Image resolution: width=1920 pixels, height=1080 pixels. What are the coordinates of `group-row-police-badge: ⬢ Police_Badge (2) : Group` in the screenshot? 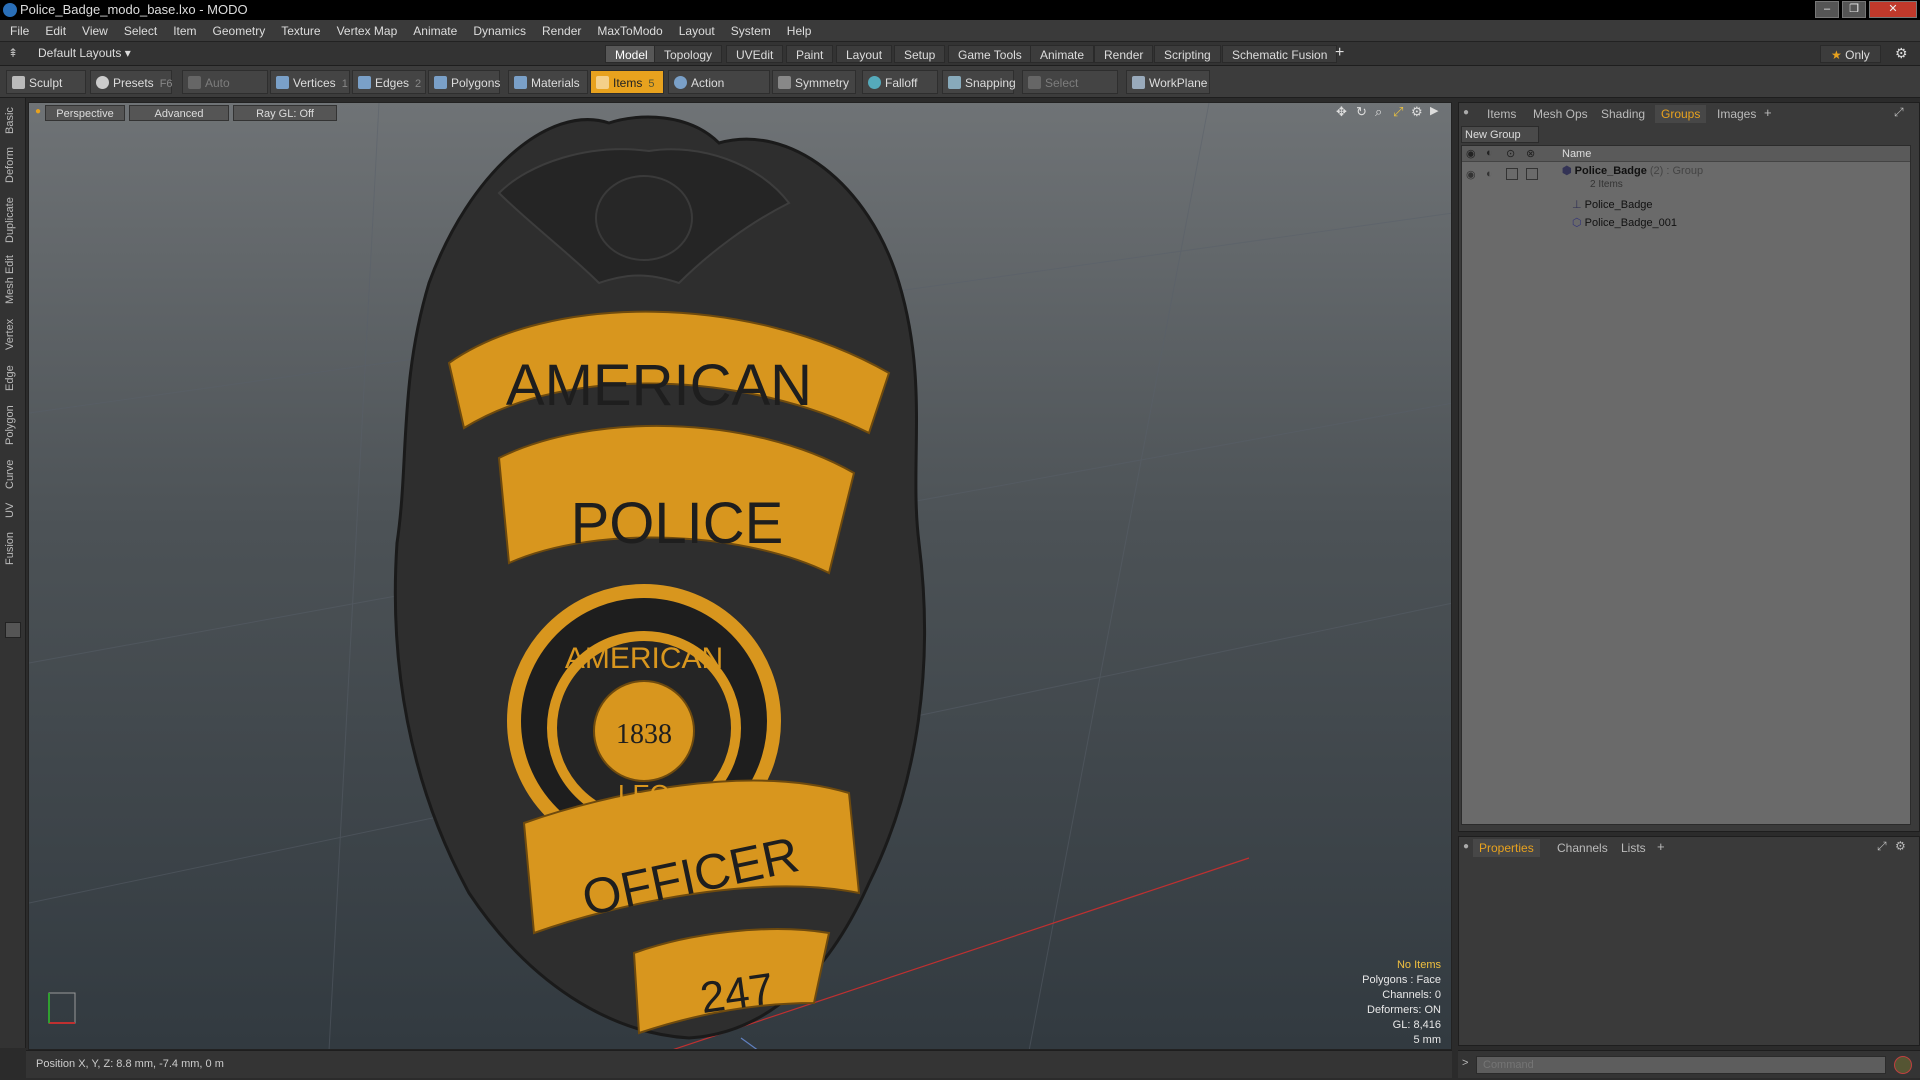 It's located at (1632, 170).